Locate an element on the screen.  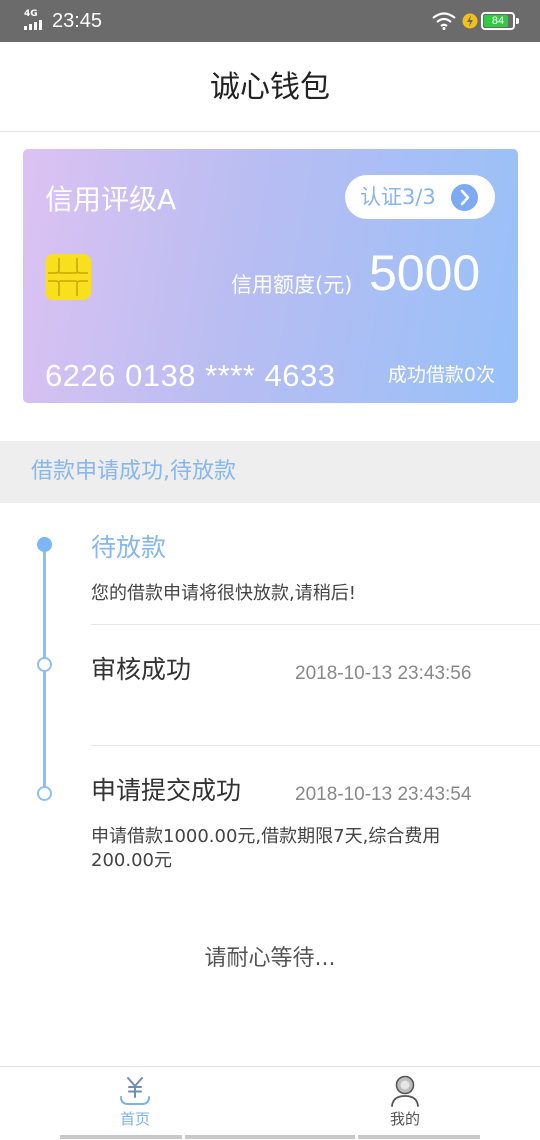
status-bar: 4G 23:45 84 is located at coordinates (270, 21).